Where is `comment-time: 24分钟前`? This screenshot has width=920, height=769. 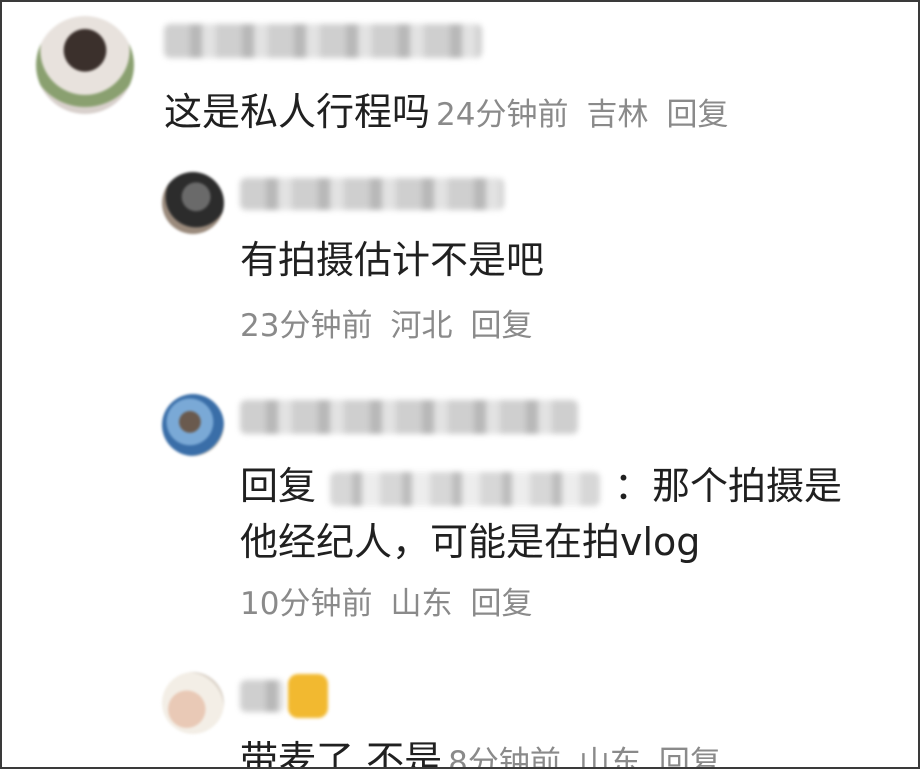 comment-time: 24分钟前 is located at coordinates (502, 115).